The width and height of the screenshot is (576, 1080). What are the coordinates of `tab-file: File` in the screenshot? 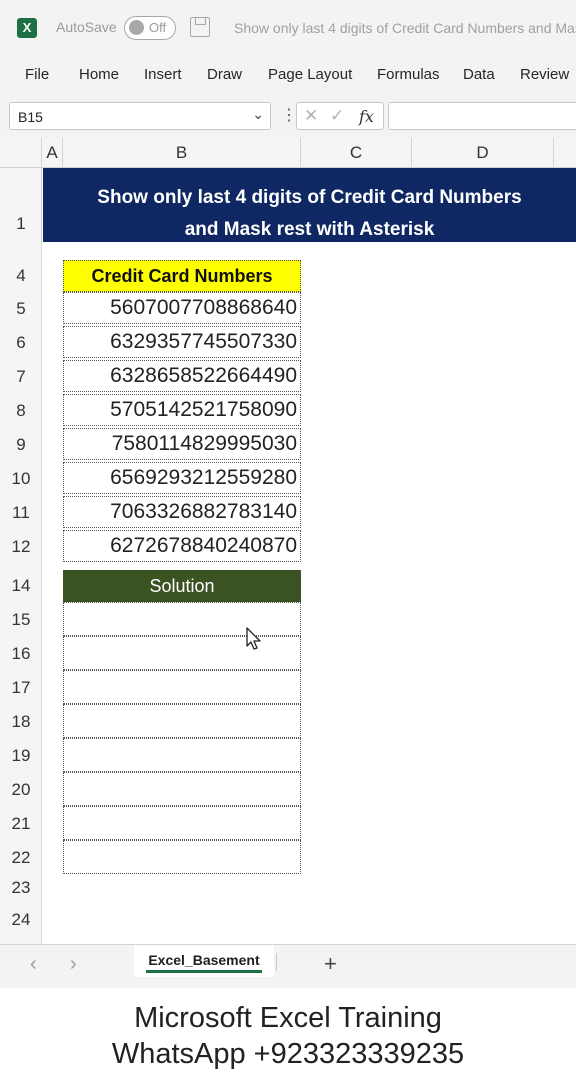 It's located at (37, 74).